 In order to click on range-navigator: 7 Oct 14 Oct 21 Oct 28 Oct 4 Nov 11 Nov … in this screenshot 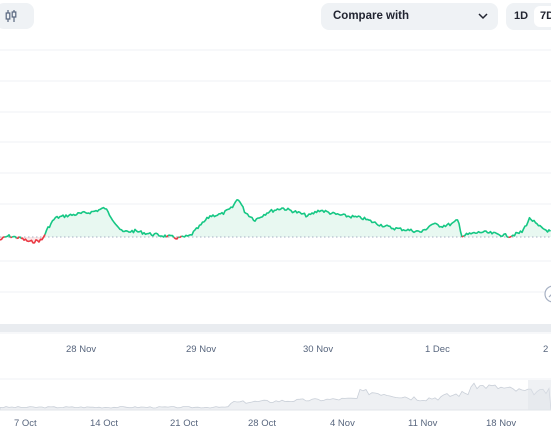, I will do `click(275, 403)`.